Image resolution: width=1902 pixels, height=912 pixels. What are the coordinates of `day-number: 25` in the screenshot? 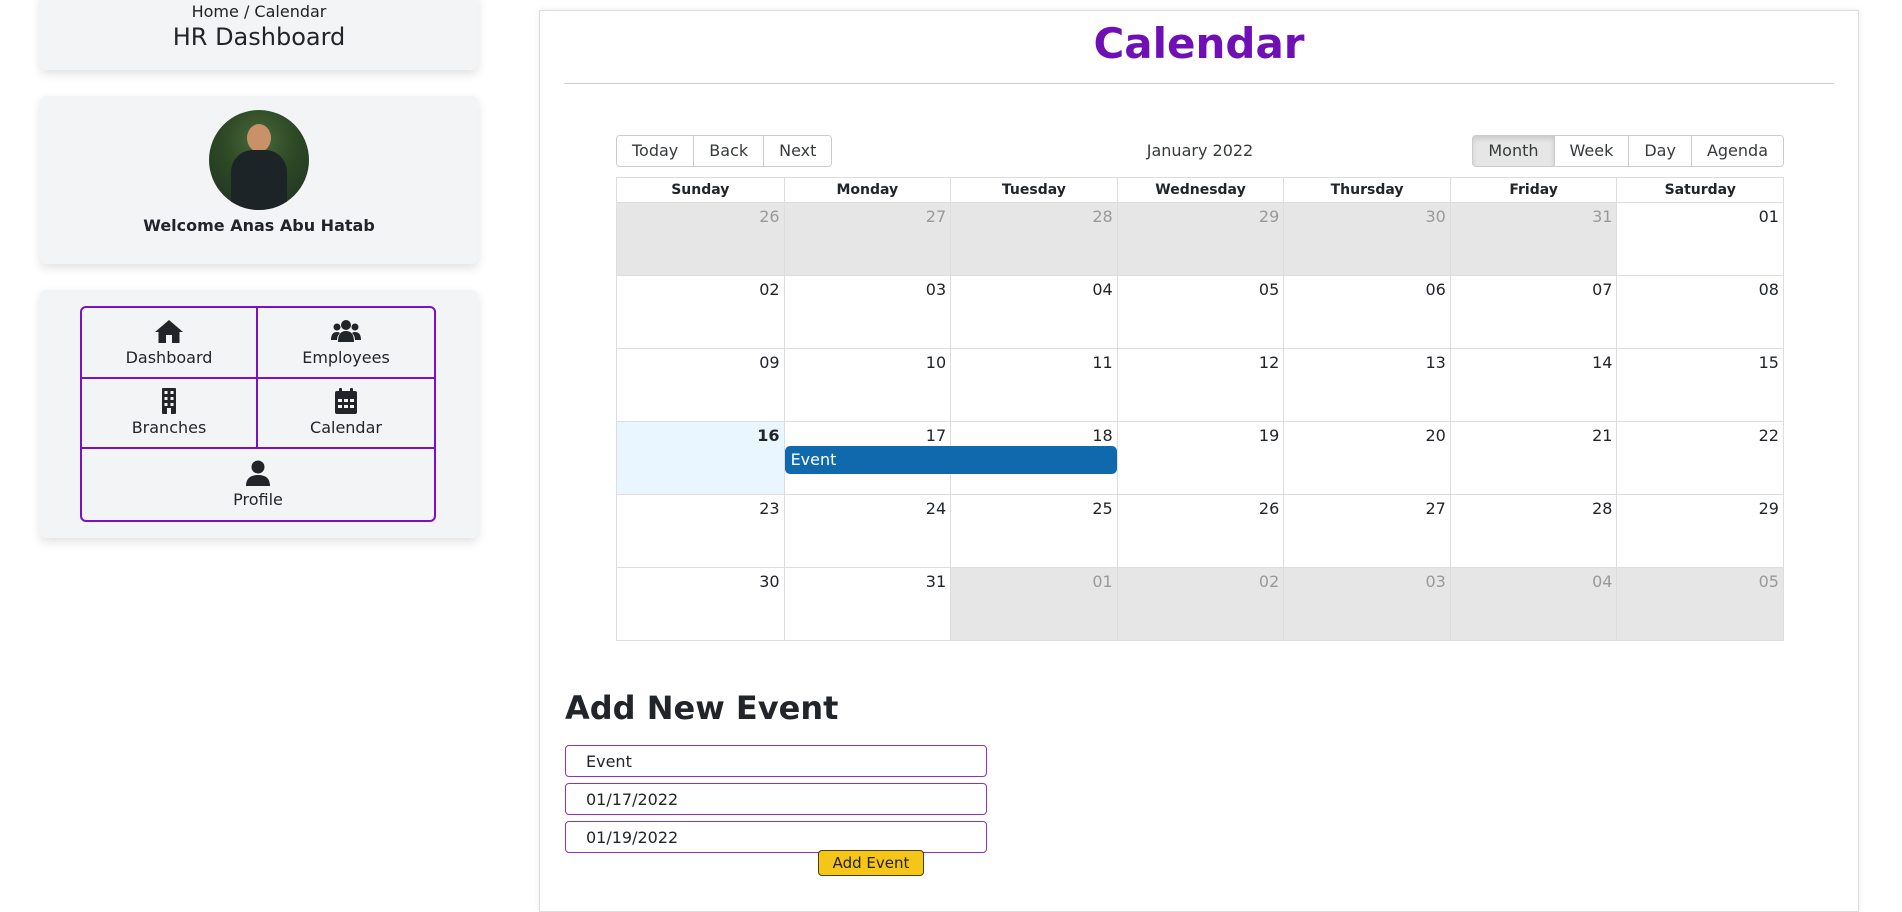 It's located at (1102, 508).